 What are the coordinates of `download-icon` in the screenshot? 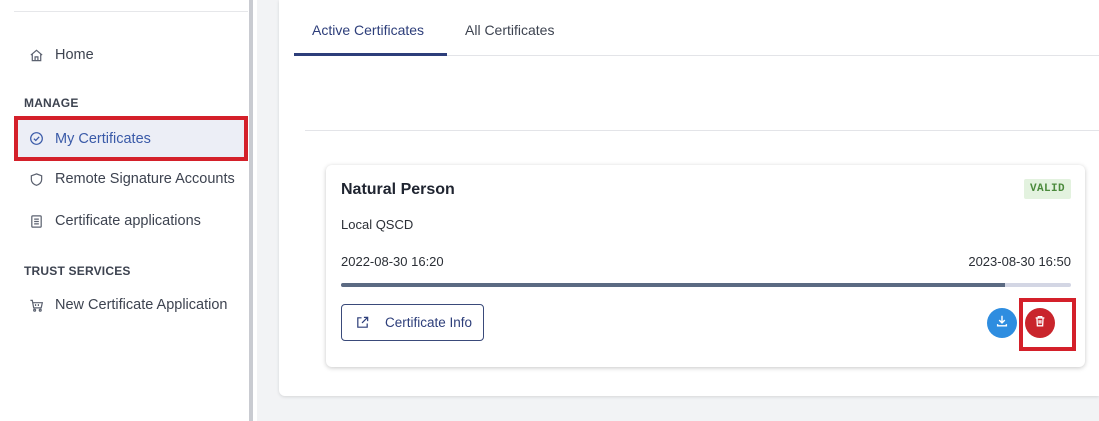 It's located at (1002, 323).